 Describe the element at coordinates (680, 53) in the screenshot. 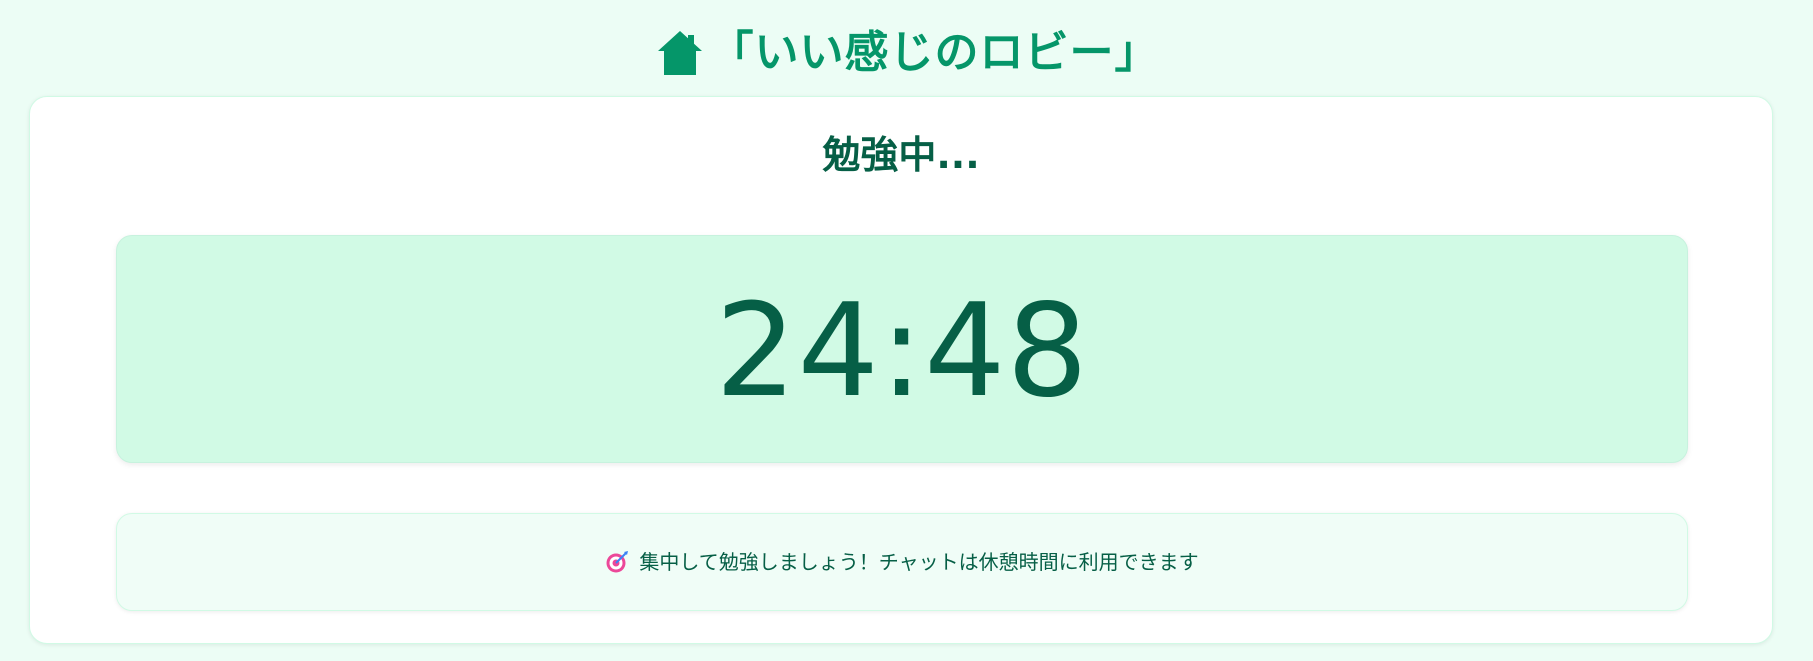

I see `home-icon` at that location.